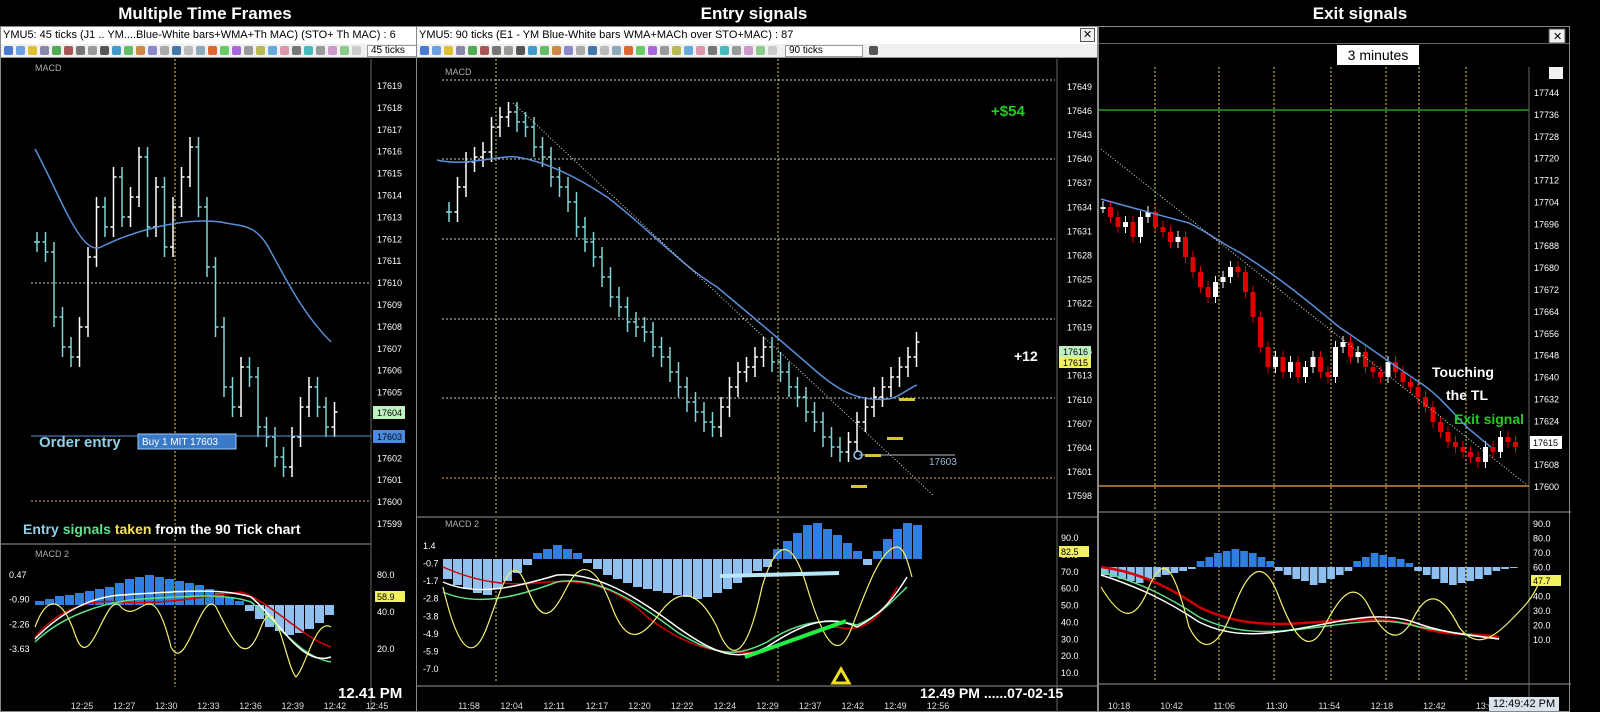  What do you see at coordinates (370, 693) in the screenshot?
I see `left-timestamp: 12.41 PM` at bounding box center [370, 693].